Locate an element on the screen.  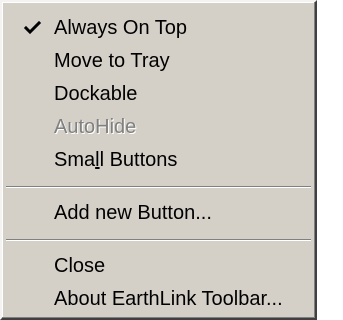
menu-item-autohide: AutoHide is located at coordinates (158, 127).